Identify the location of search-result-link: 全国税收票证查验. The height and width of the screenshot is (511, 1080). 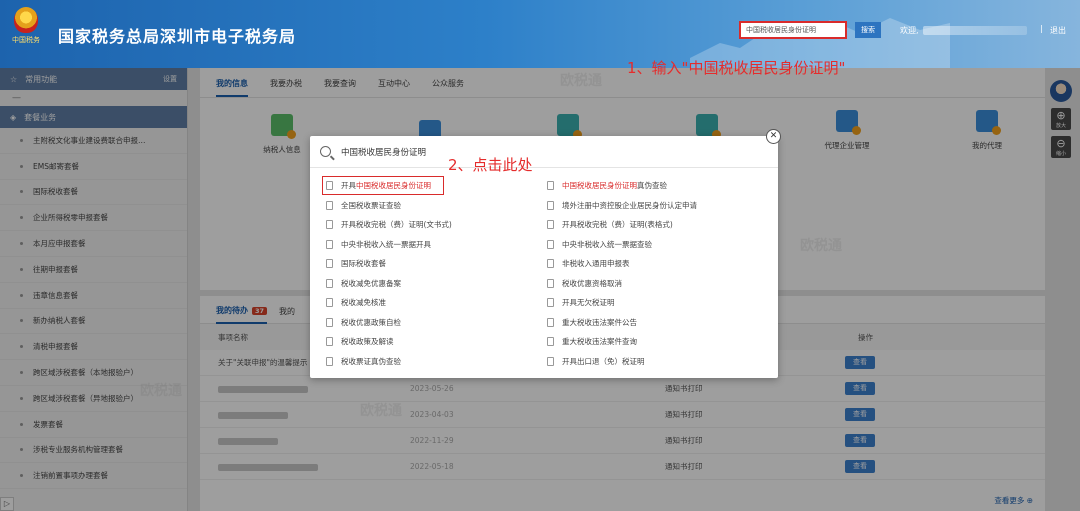
(438, 206).